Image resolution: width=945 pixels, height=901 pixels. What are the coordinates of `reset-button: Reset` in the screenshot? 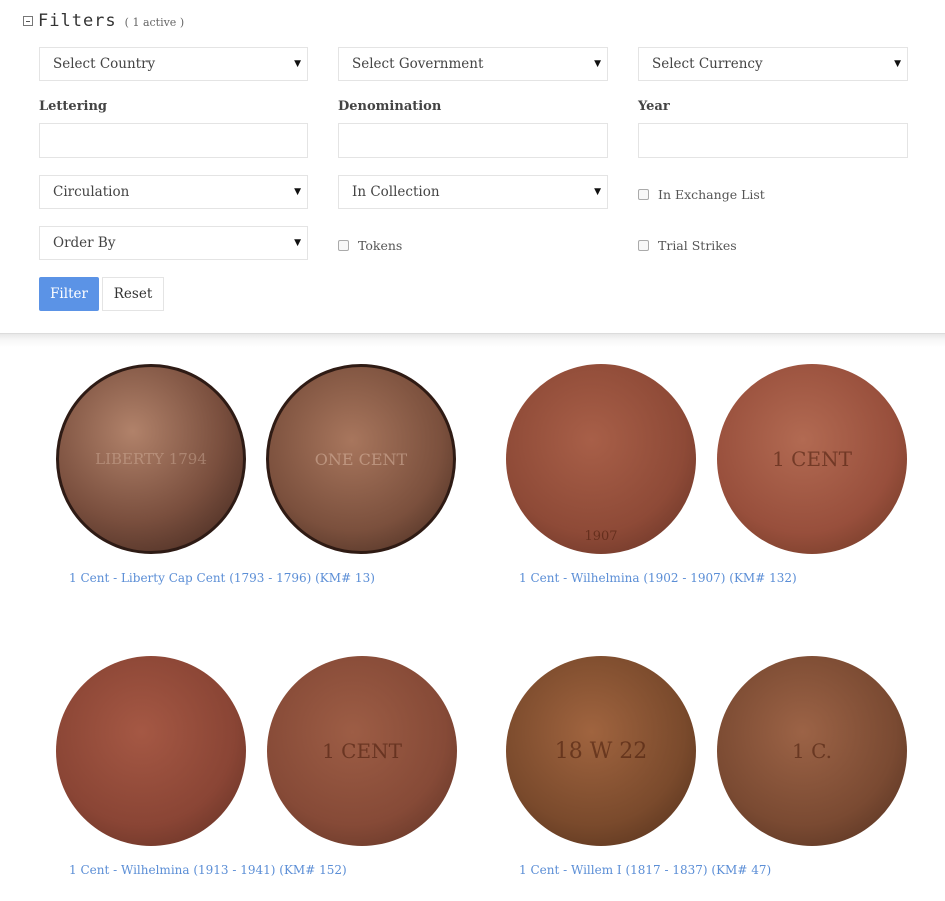 It's located at (133, 294).